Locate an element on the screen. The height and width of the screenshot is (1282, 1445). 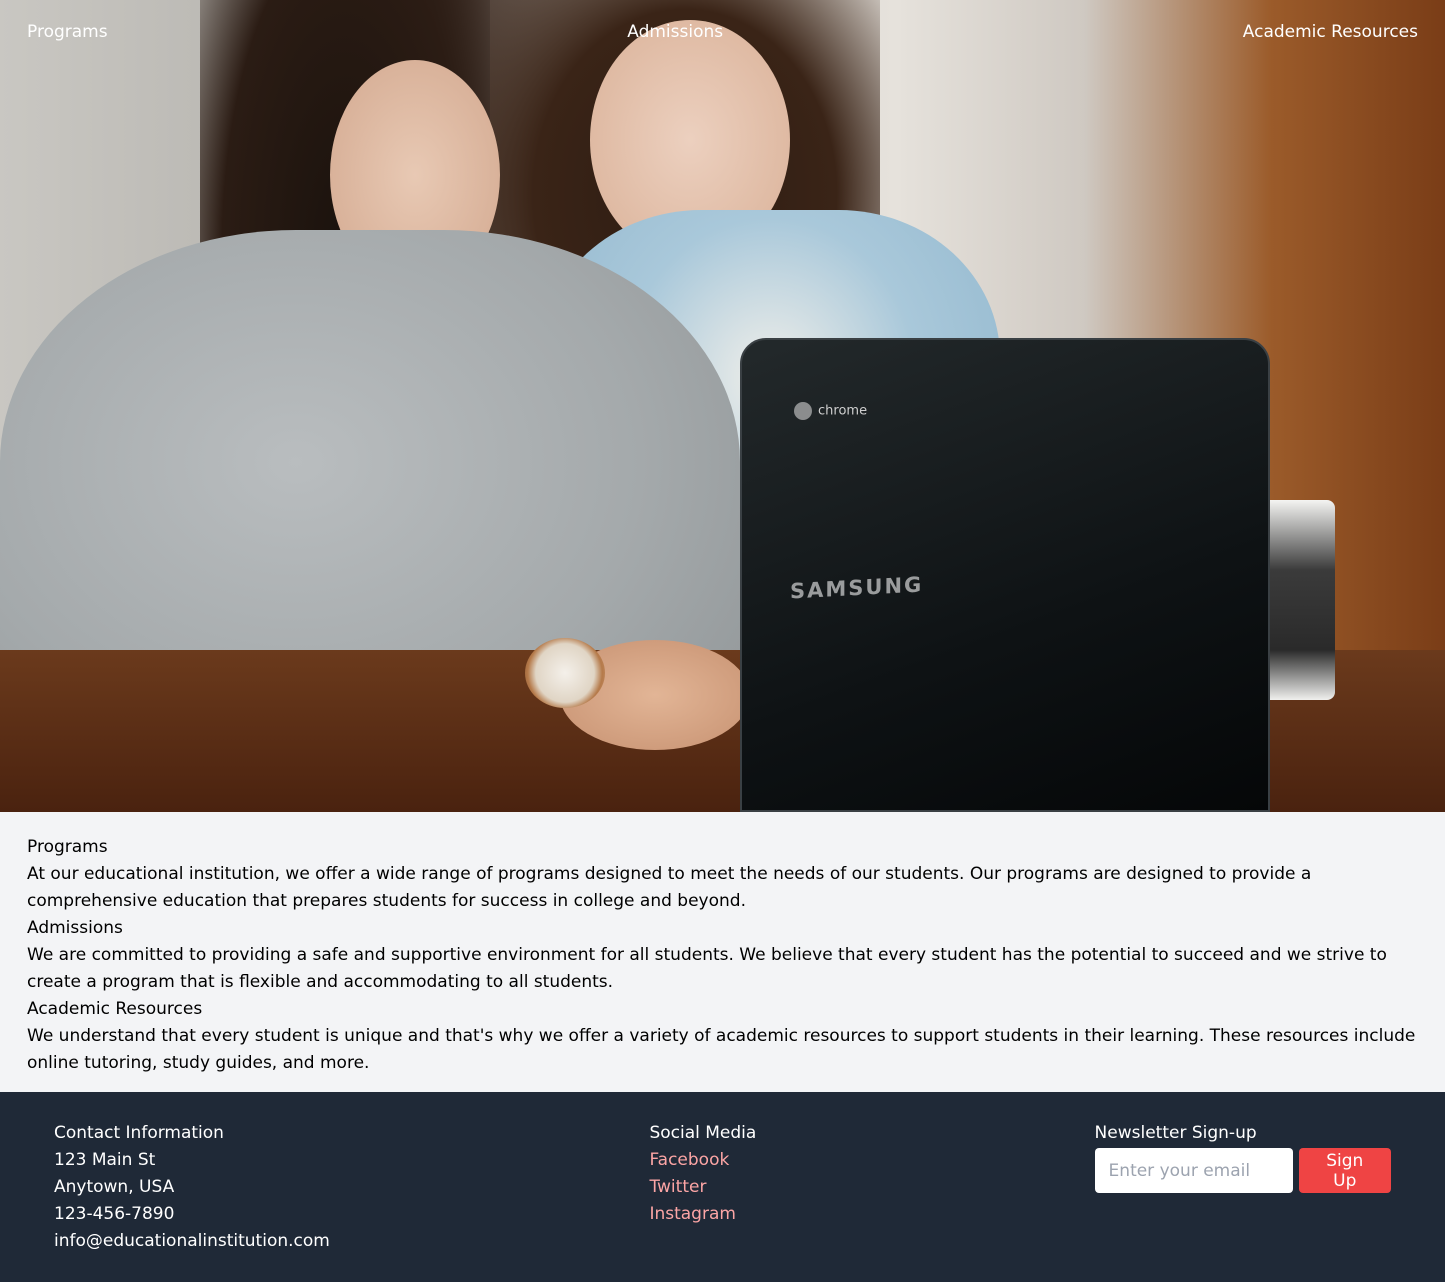
contact-title: Contact Information is located at coordinates (139, 1133).